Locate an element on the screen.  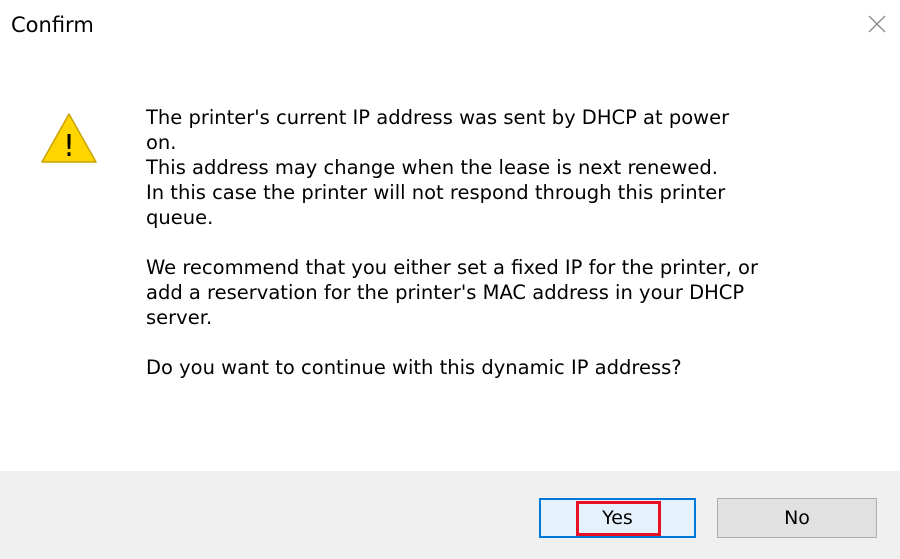
dialog-title: Confirm is located at coordinates (52, 25).